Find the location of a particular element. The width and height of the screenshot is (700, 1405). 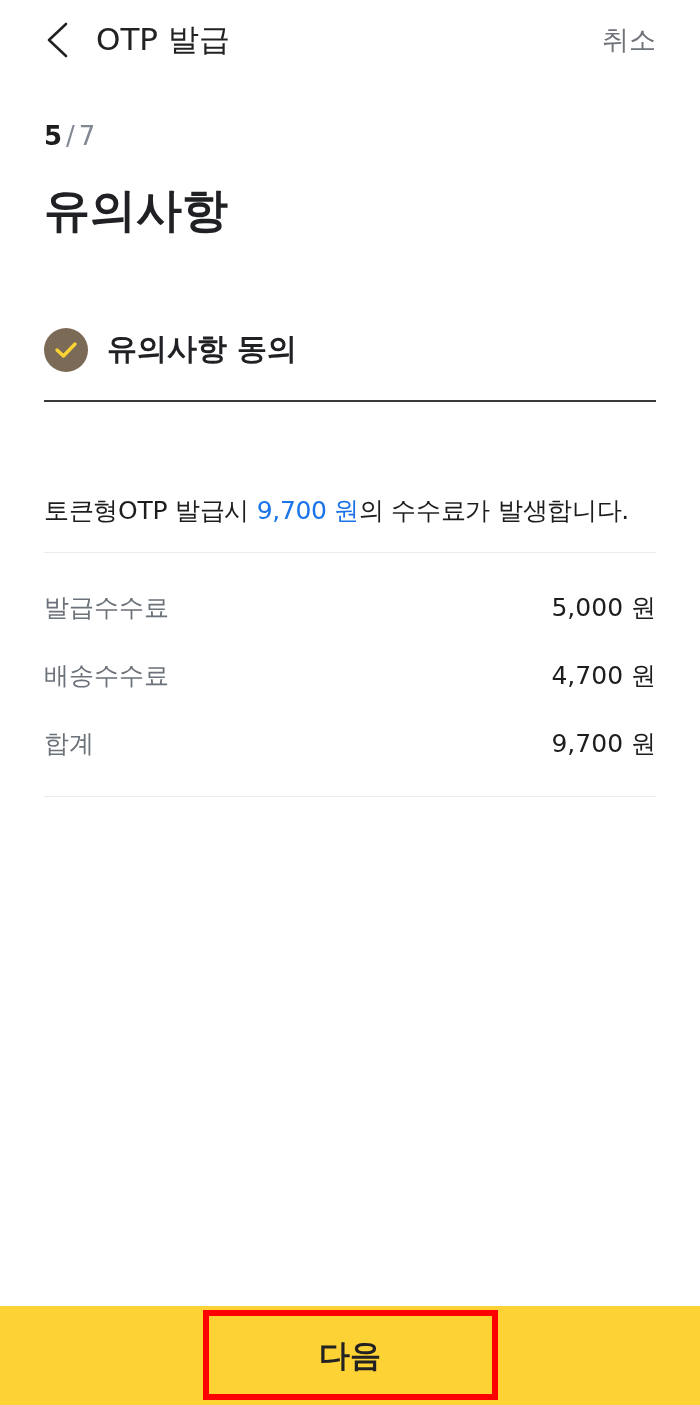

fee-label: 합계 is located at coordinates (69, 743).